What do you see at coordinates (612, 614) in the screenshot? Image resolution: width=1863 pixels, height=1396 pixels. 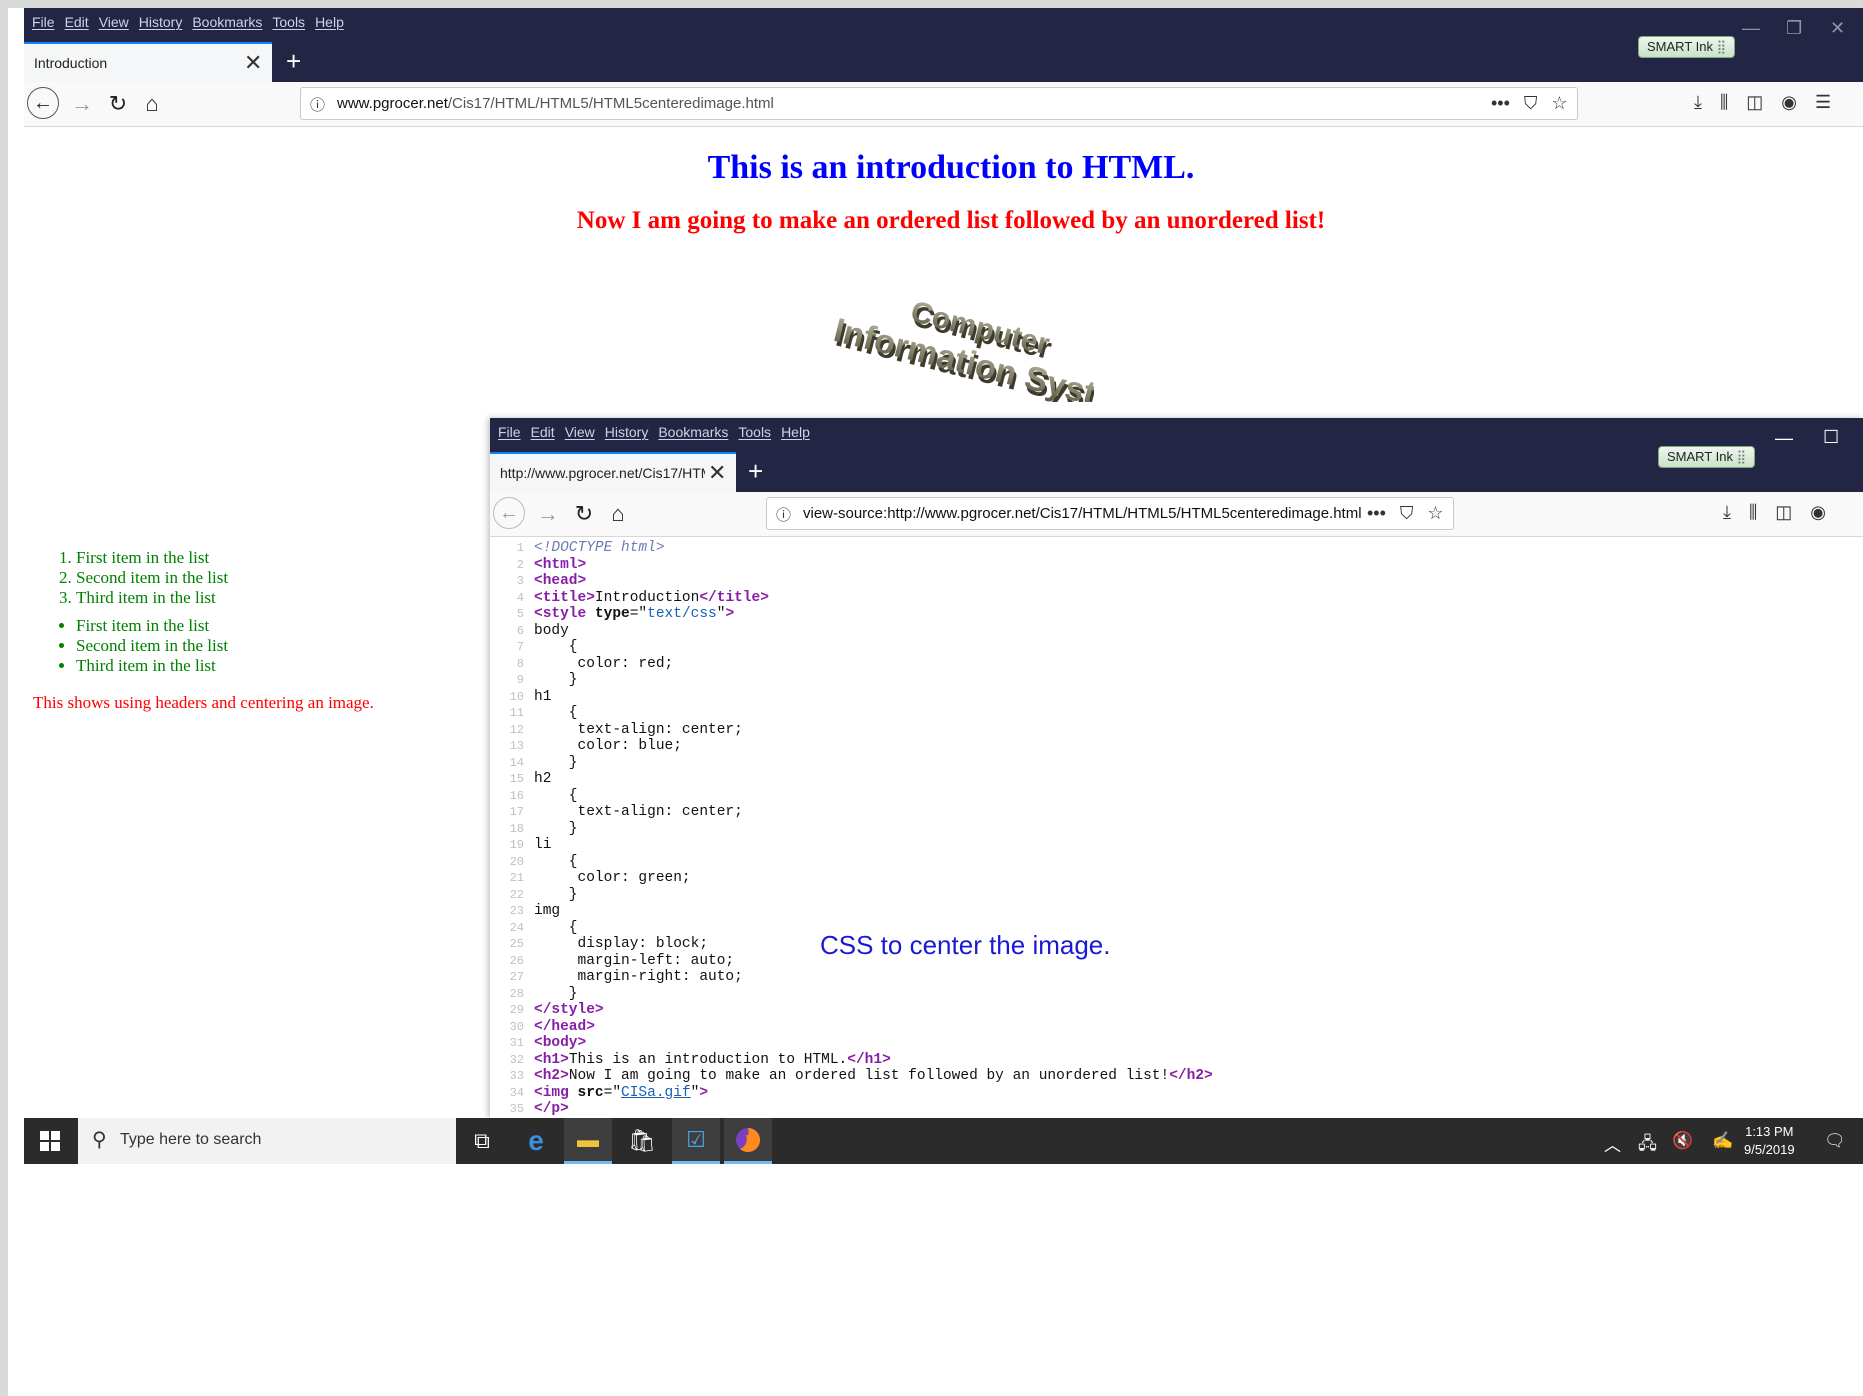 I see `code-token: type` at bounding box center [612, 614].